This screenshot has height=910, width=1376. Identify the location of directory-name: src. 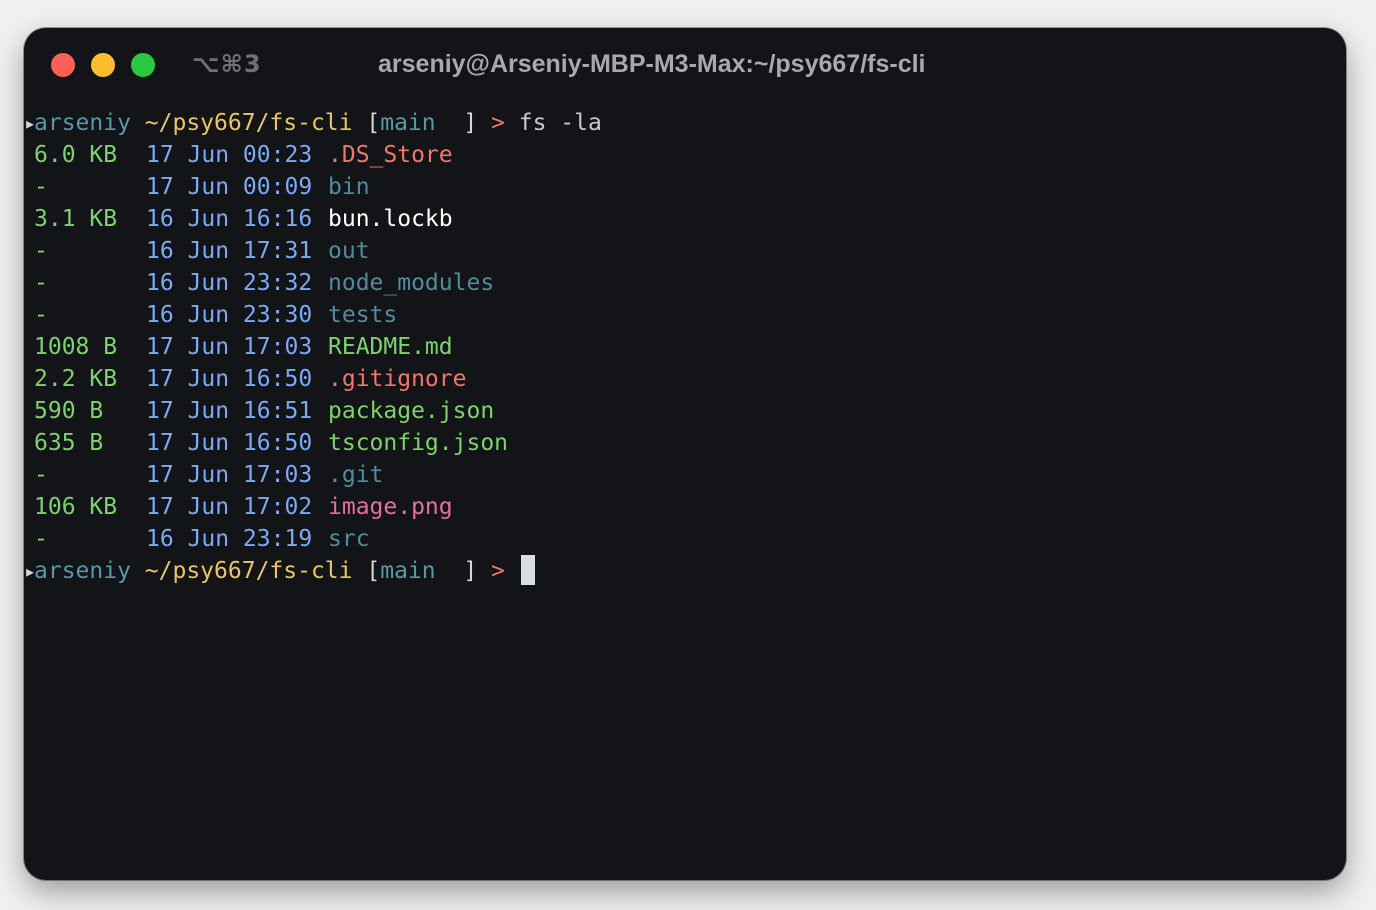
(349, 539).